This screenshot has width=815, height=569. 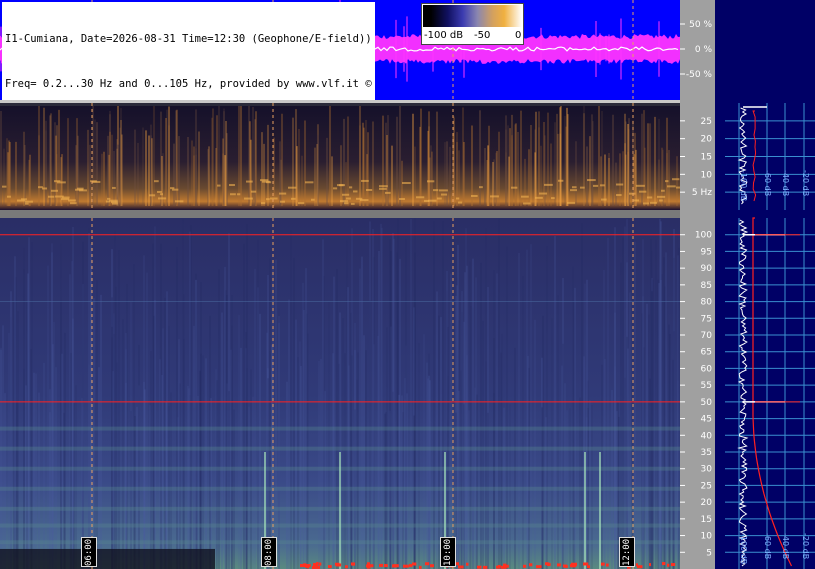 What do you see at coordinates (706, 453) in the screenshot?
I see `high-freq-tick-label: 35` at bounding box center [706, 453].